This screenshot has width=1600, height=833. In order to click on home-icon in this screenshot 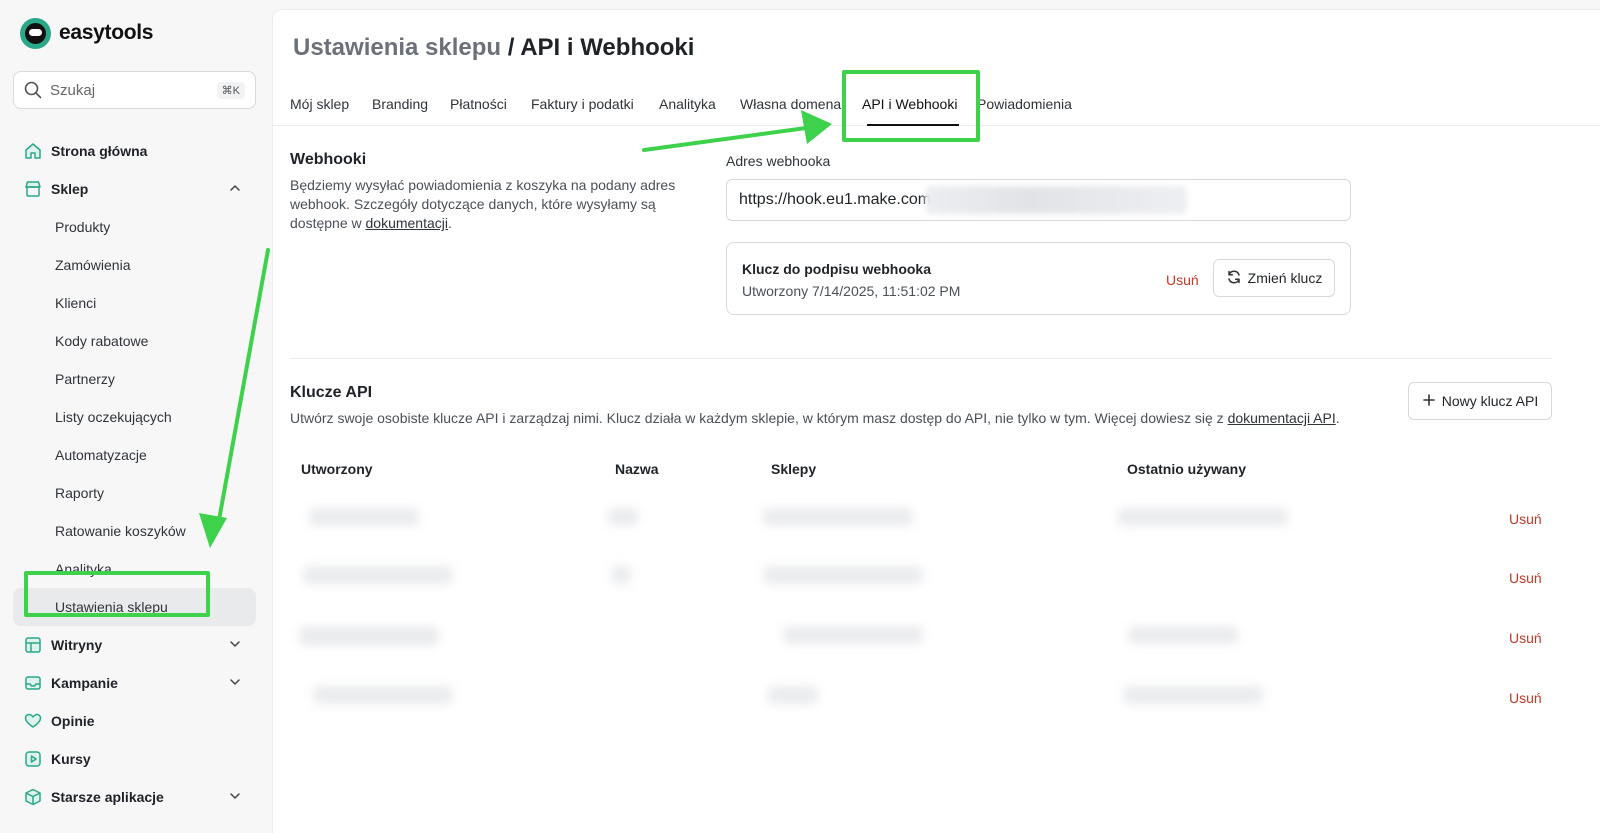, I will do `click(33, 151)`.